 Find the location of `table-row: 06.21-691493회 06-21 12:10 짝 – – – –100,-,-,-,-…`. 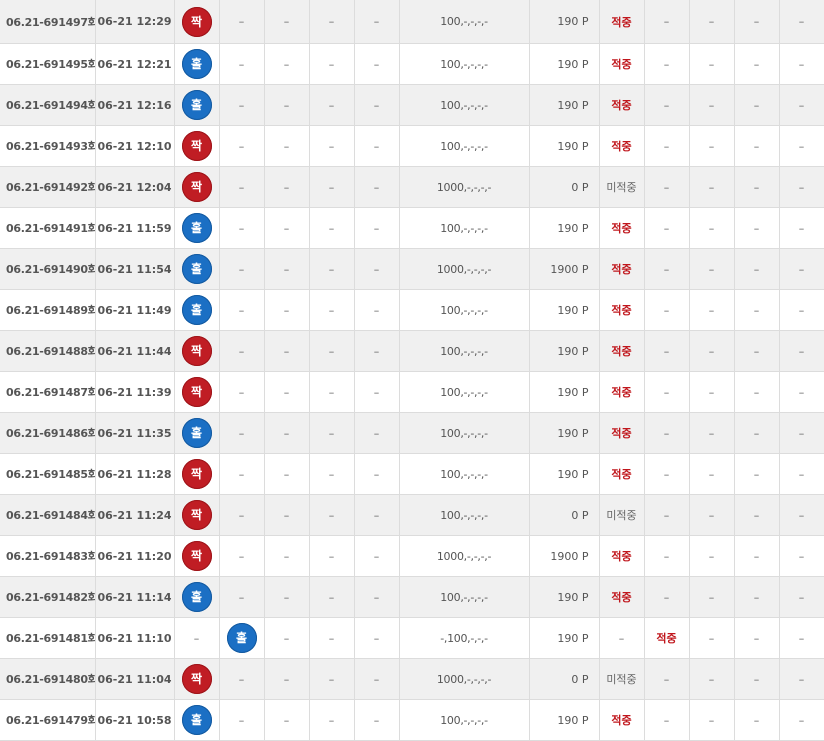

table-row: 06.21-691493회 06-21 12:10 짝 – – – –100,-,-,-,-… is located at coordinates (412, 146).